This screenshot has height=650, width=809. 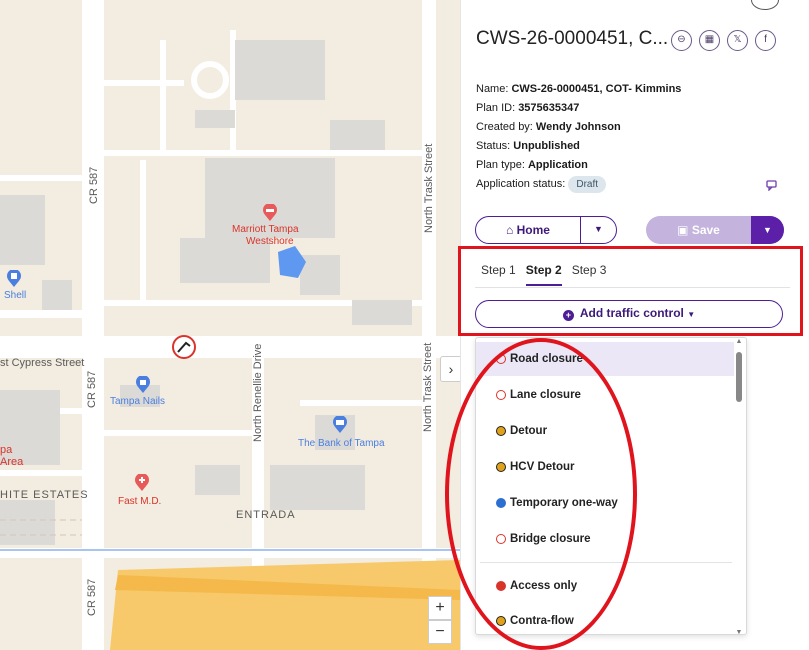 I want to click on created-by: Wendy Johnson, so click(x=578, y=127).